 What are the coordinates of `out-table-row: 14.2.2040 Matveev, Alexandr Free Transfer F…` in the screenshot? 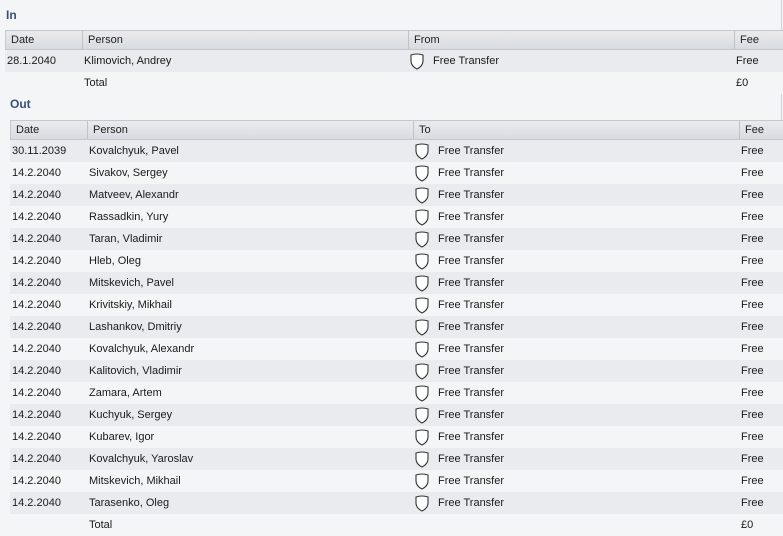 It's located at (396, 195).